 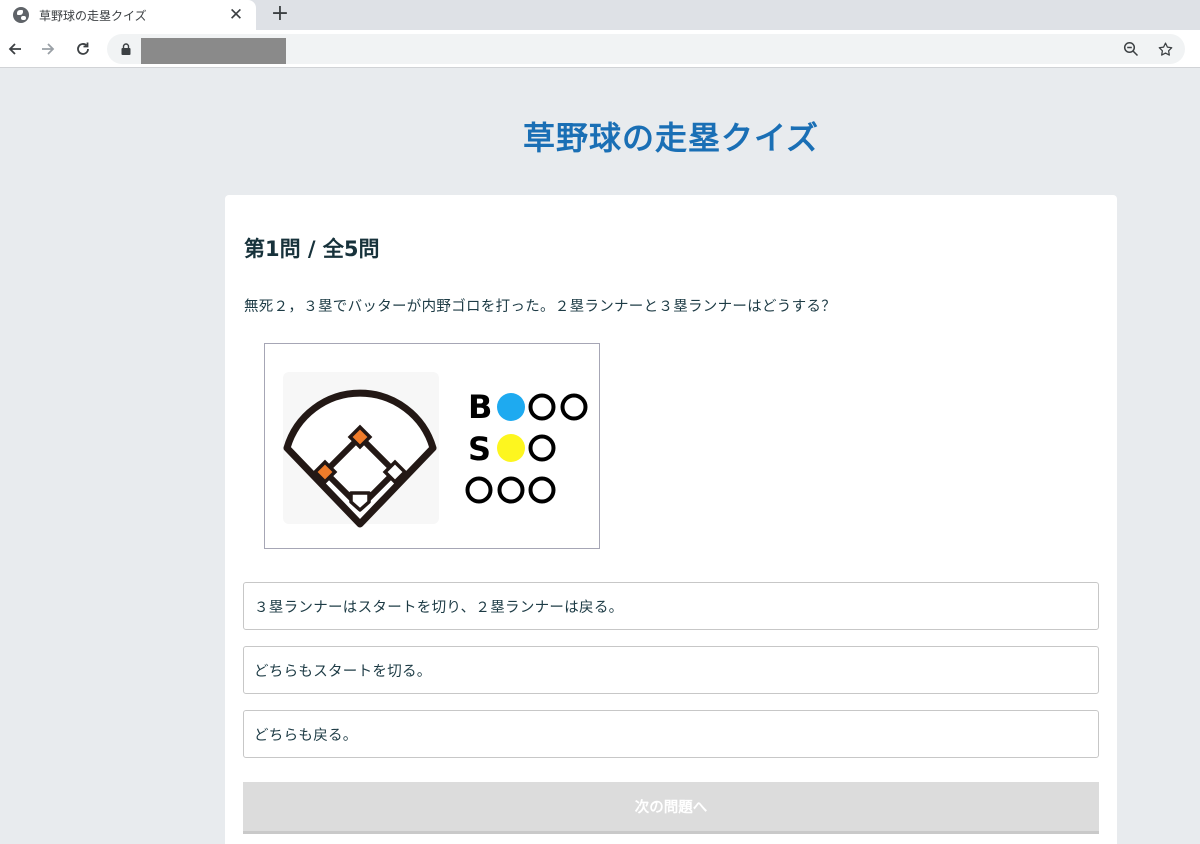 What do you see at coordinates (671, 670) in the screenshot?
I see `answer-option: どちらもスタートを切る。` at bounding box center [671, 670].